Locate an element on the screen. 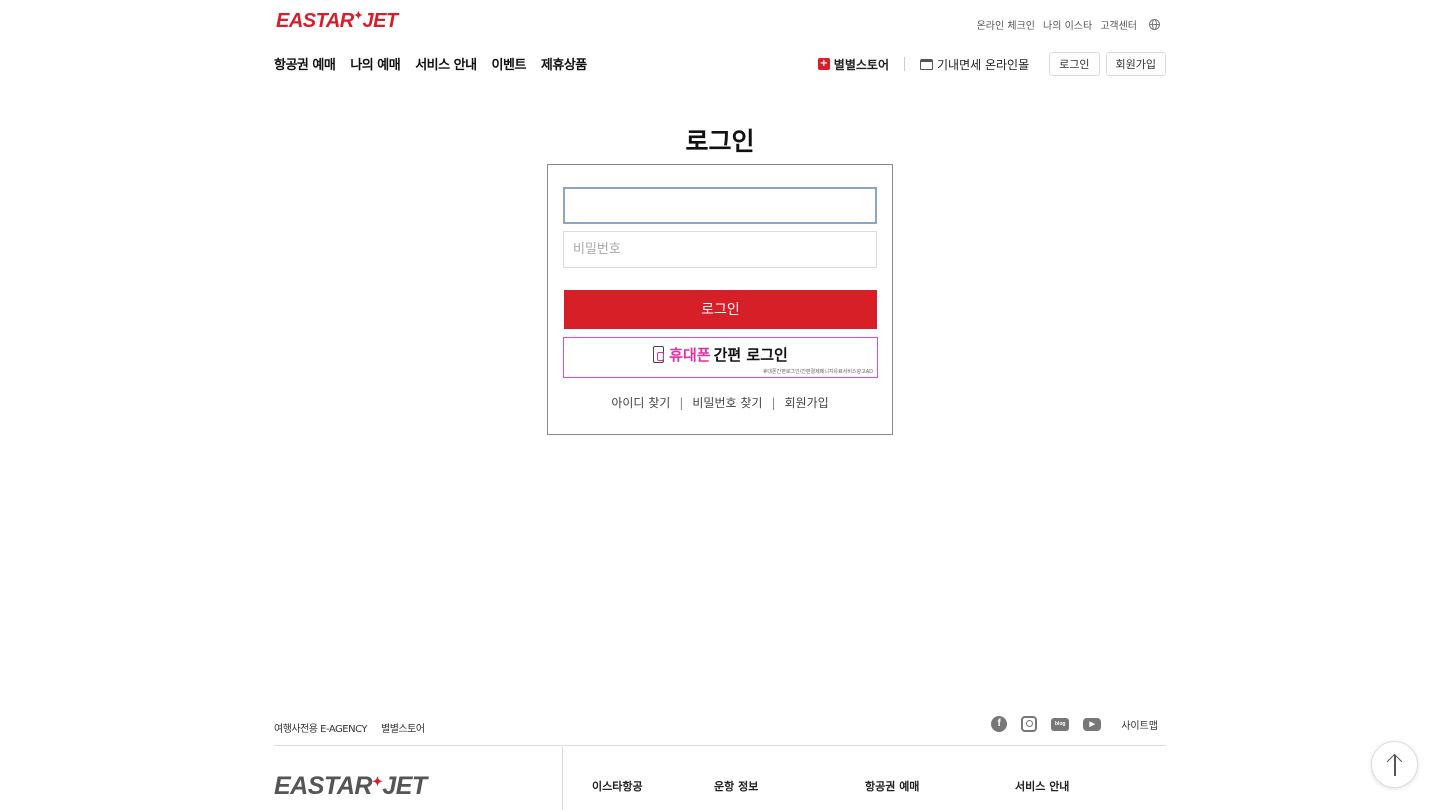  footer-col-eastar: 이스타항공 is located at coordinates (617, 786).